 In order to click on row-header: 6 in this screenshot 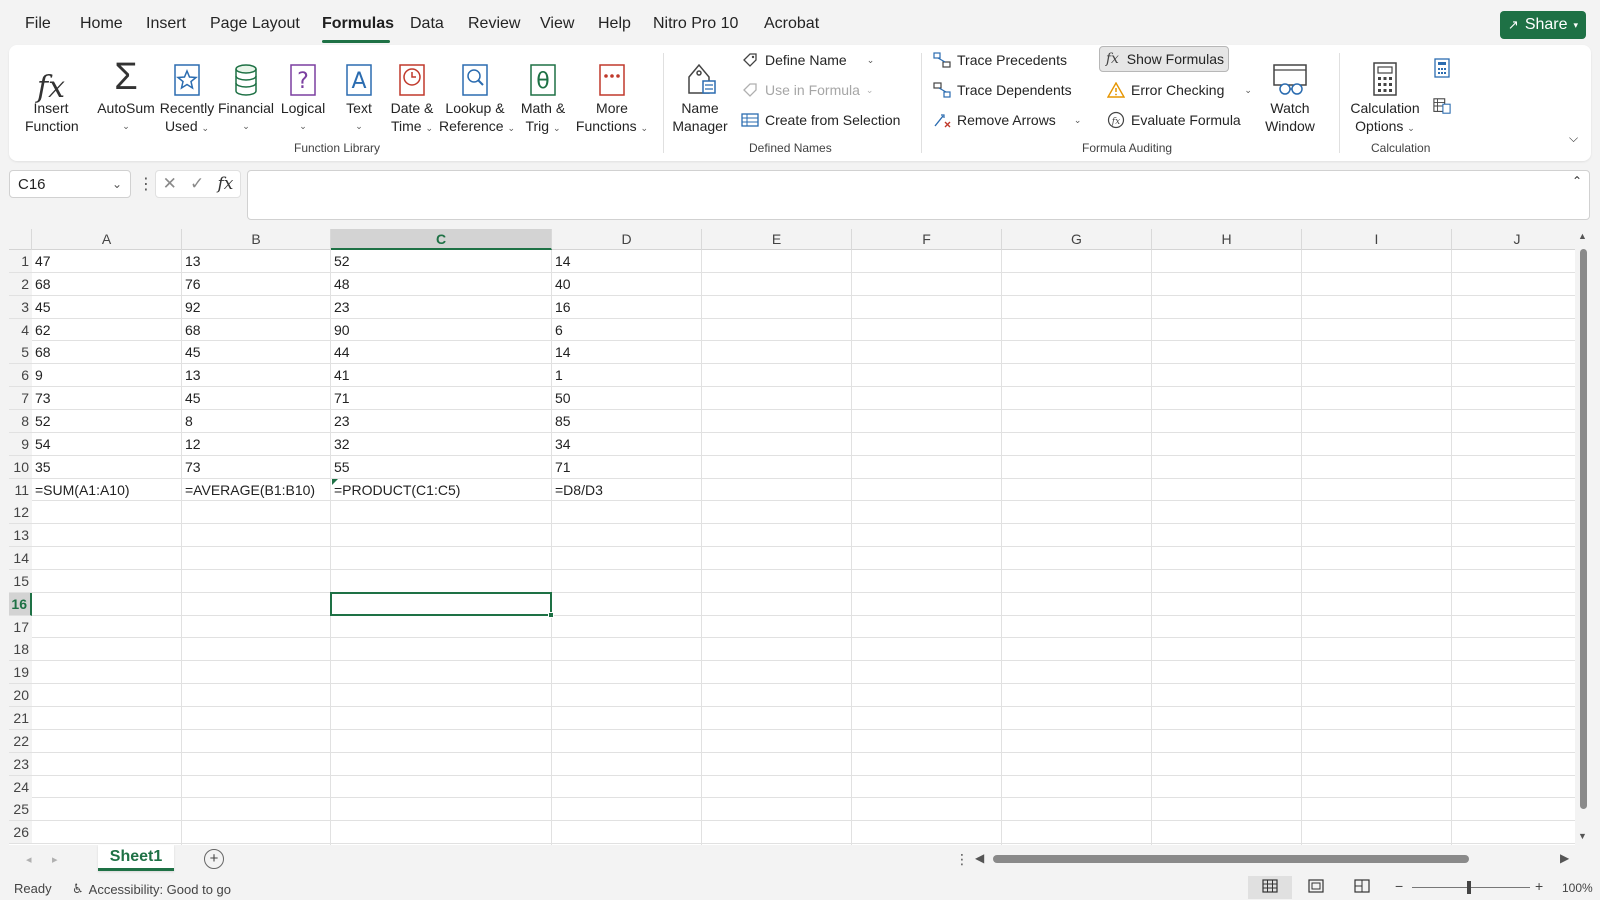, I will do `click(20, 376)`.